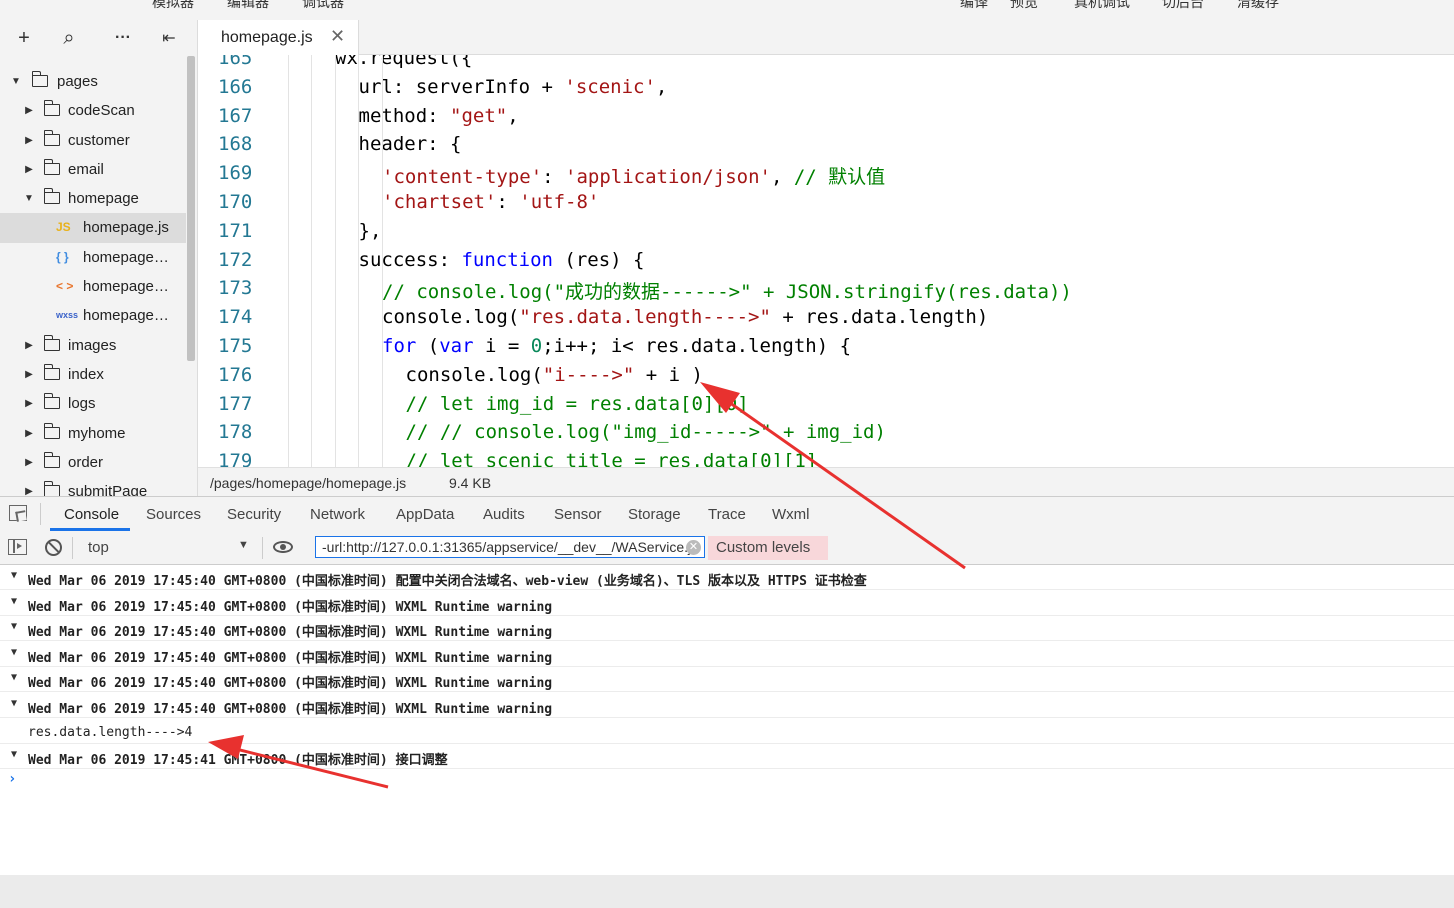 The width and height of the screenshot is (1454, 908). What do you see at coordinates (791, 514) in the screenshot?
I see `tab-wxml: Wxml` at bounding box center [791, 514].